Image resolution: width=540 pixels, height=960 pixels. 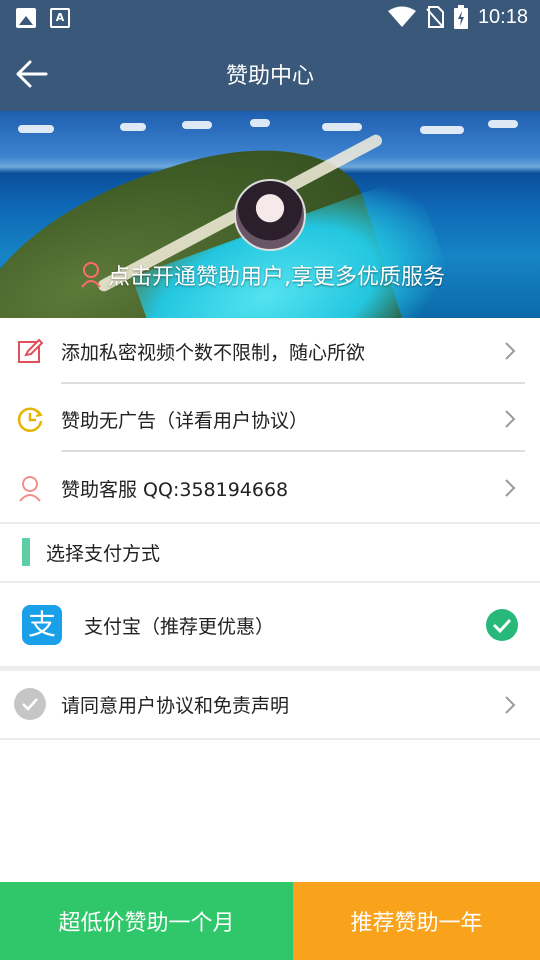 I want to click on clock-icon, so click(x=30, y=419).